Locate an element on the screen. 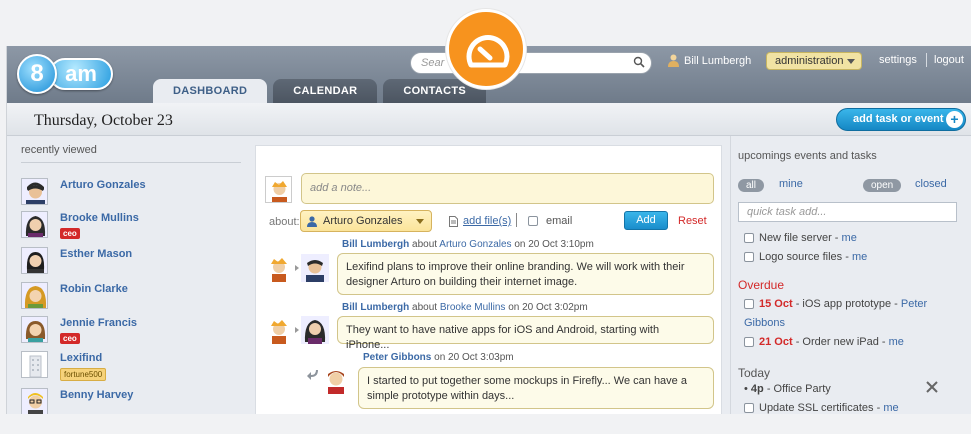  tab-calendar: CALENDAR is located at coordinates (325, 91).